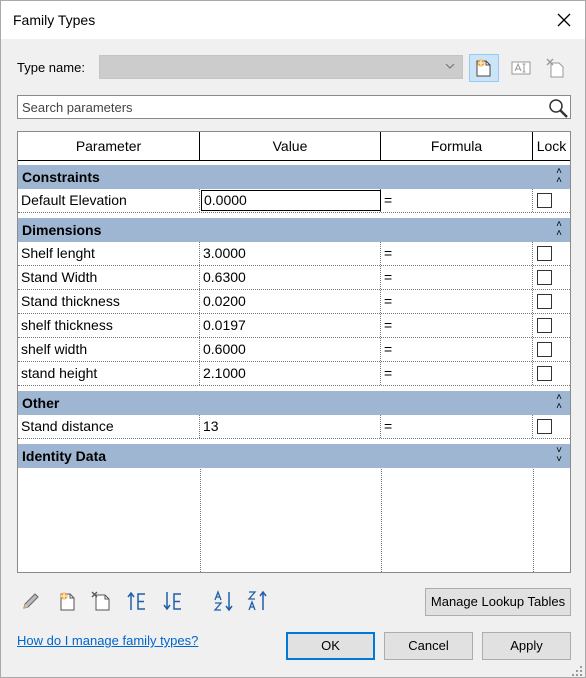  What do you see at coordinates (551, 146) in the screenshot?
I see `column-header-lock: Lock` at bounding box center [551, 146].